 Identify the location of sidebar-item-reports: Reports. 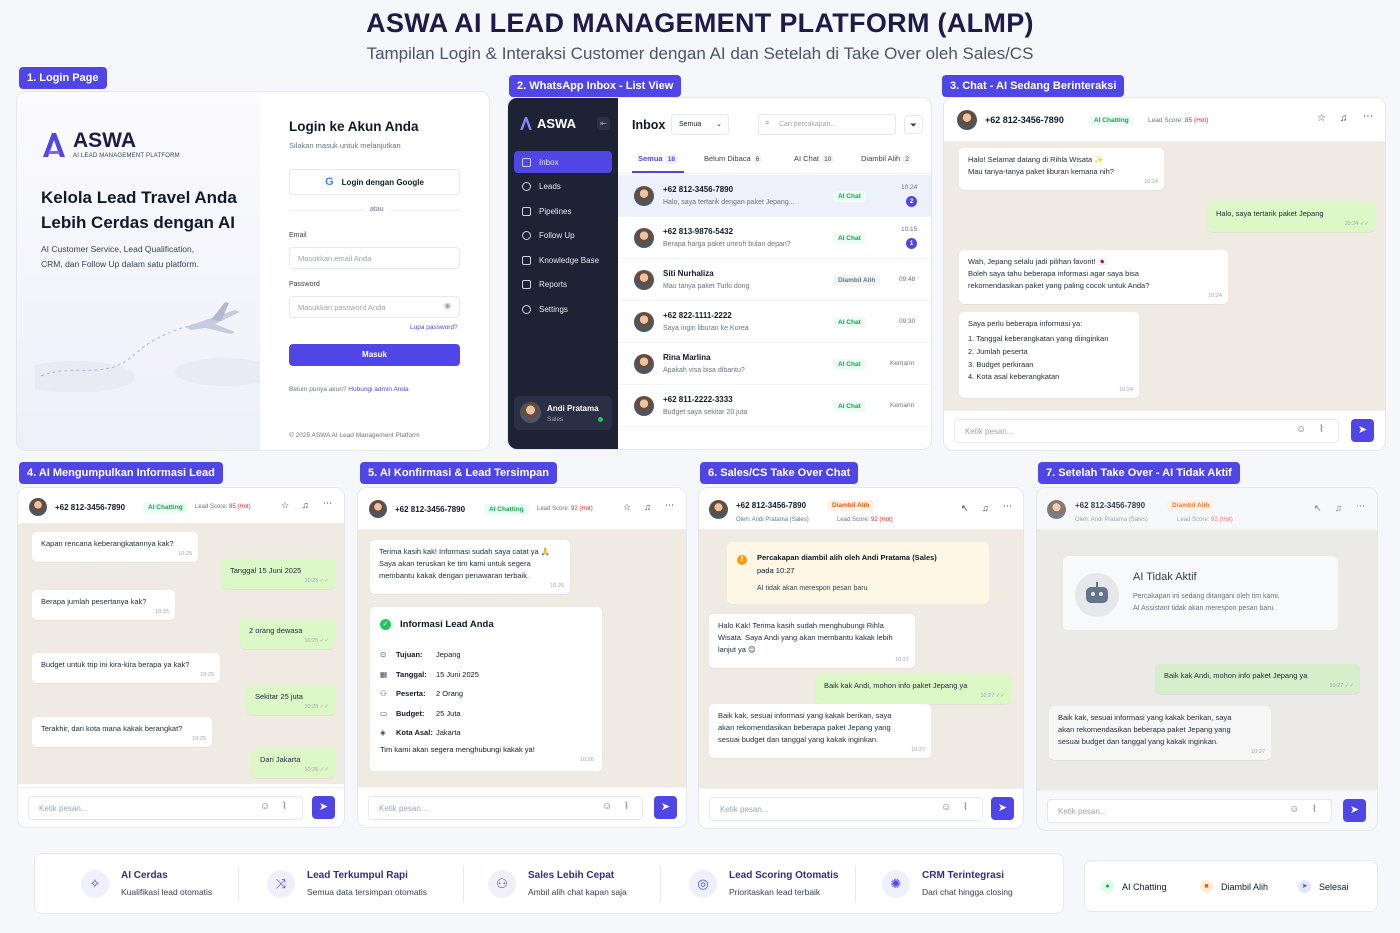
(563, 285).